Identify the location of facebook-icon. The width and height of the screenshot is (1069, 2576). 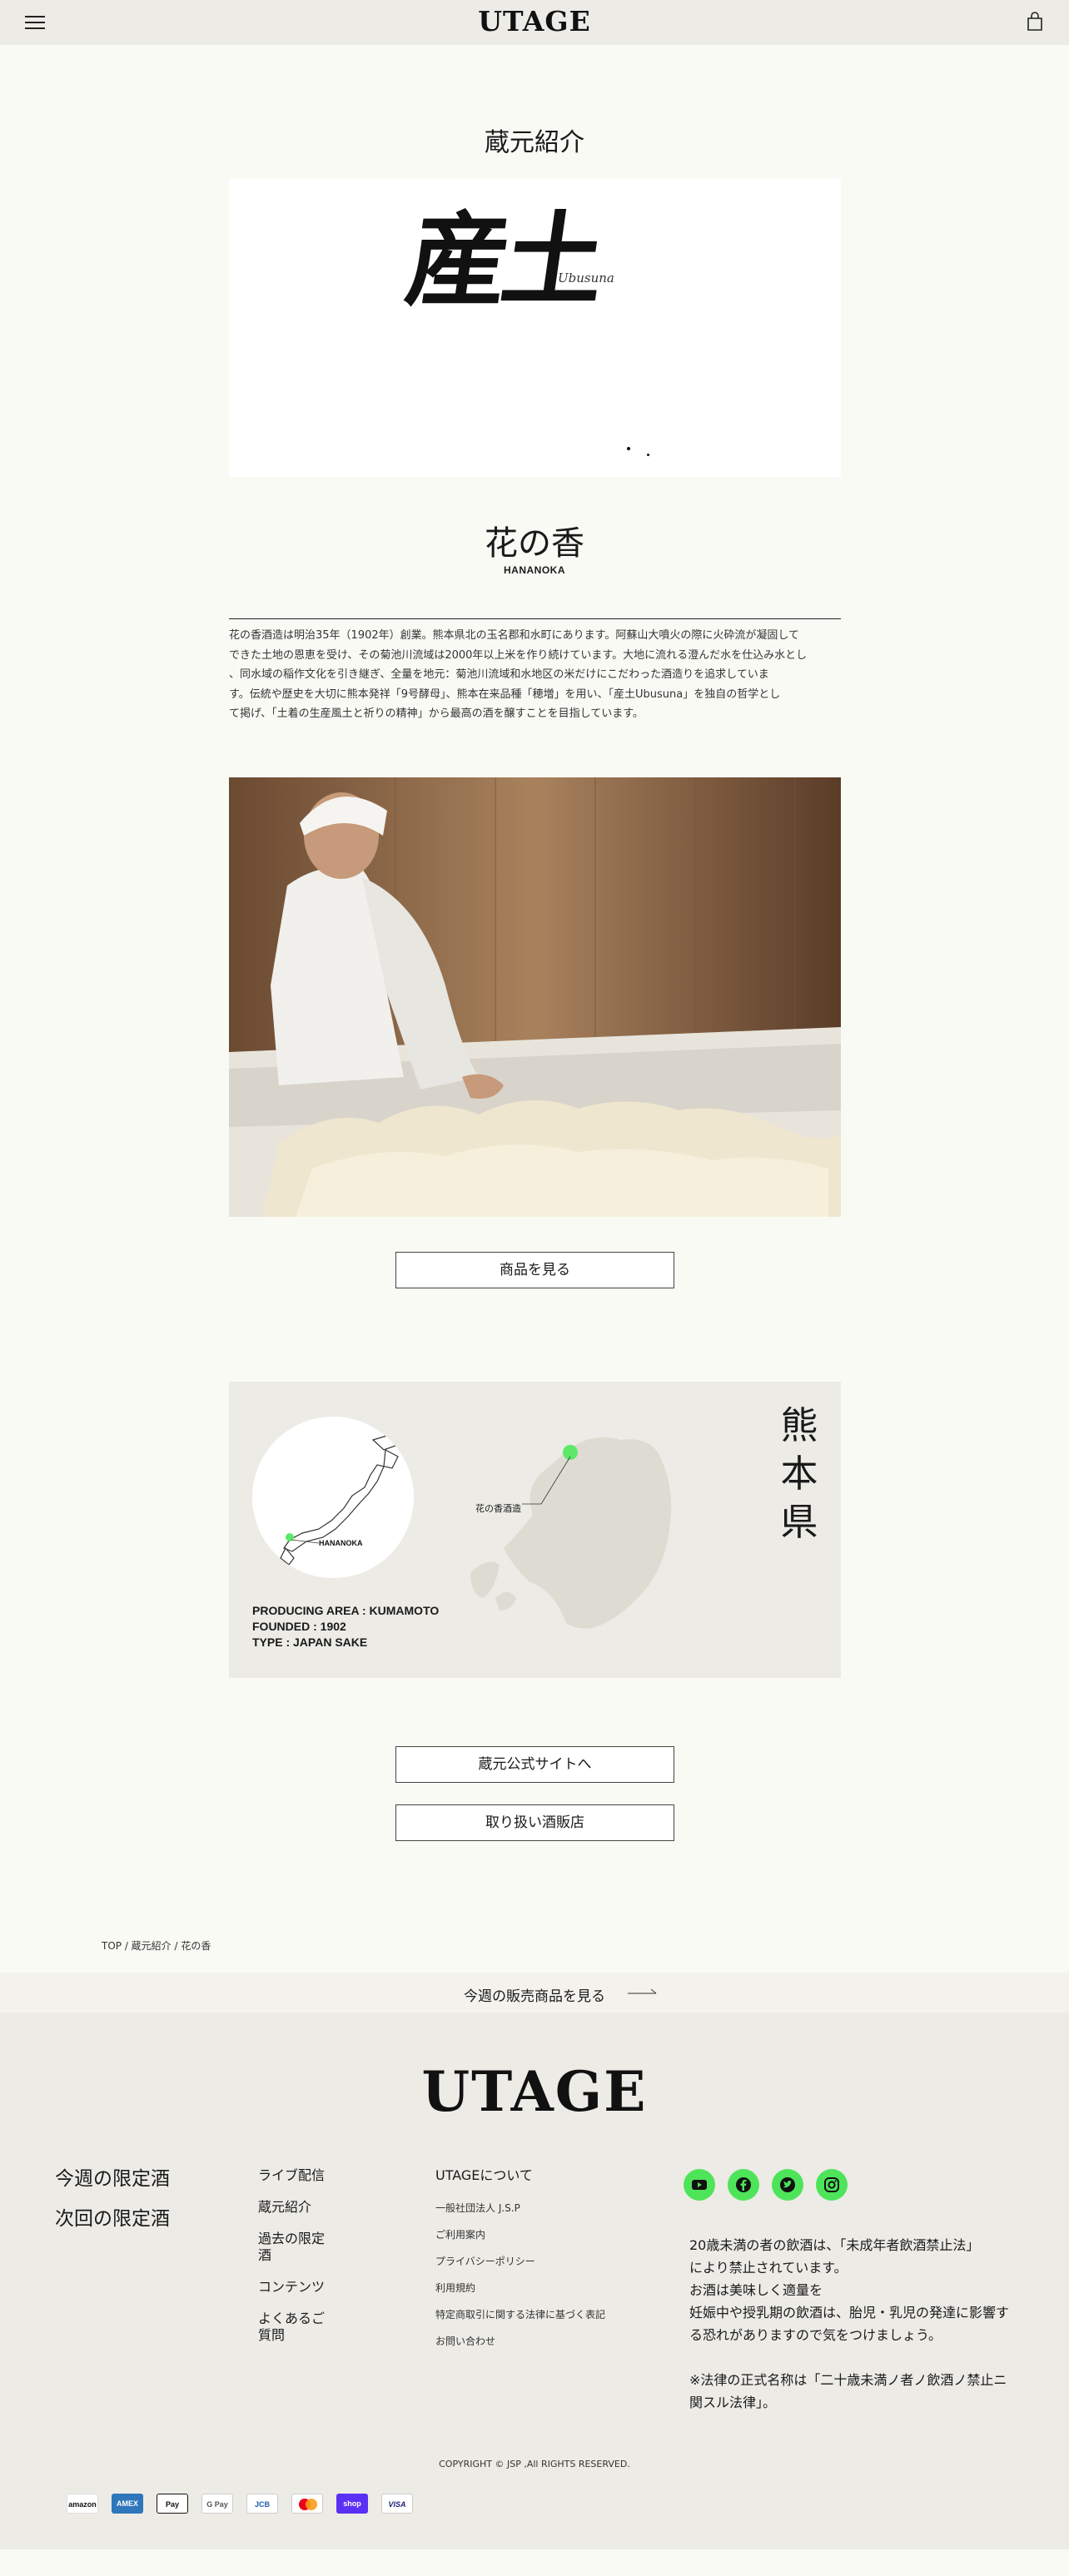
(743, 2185).